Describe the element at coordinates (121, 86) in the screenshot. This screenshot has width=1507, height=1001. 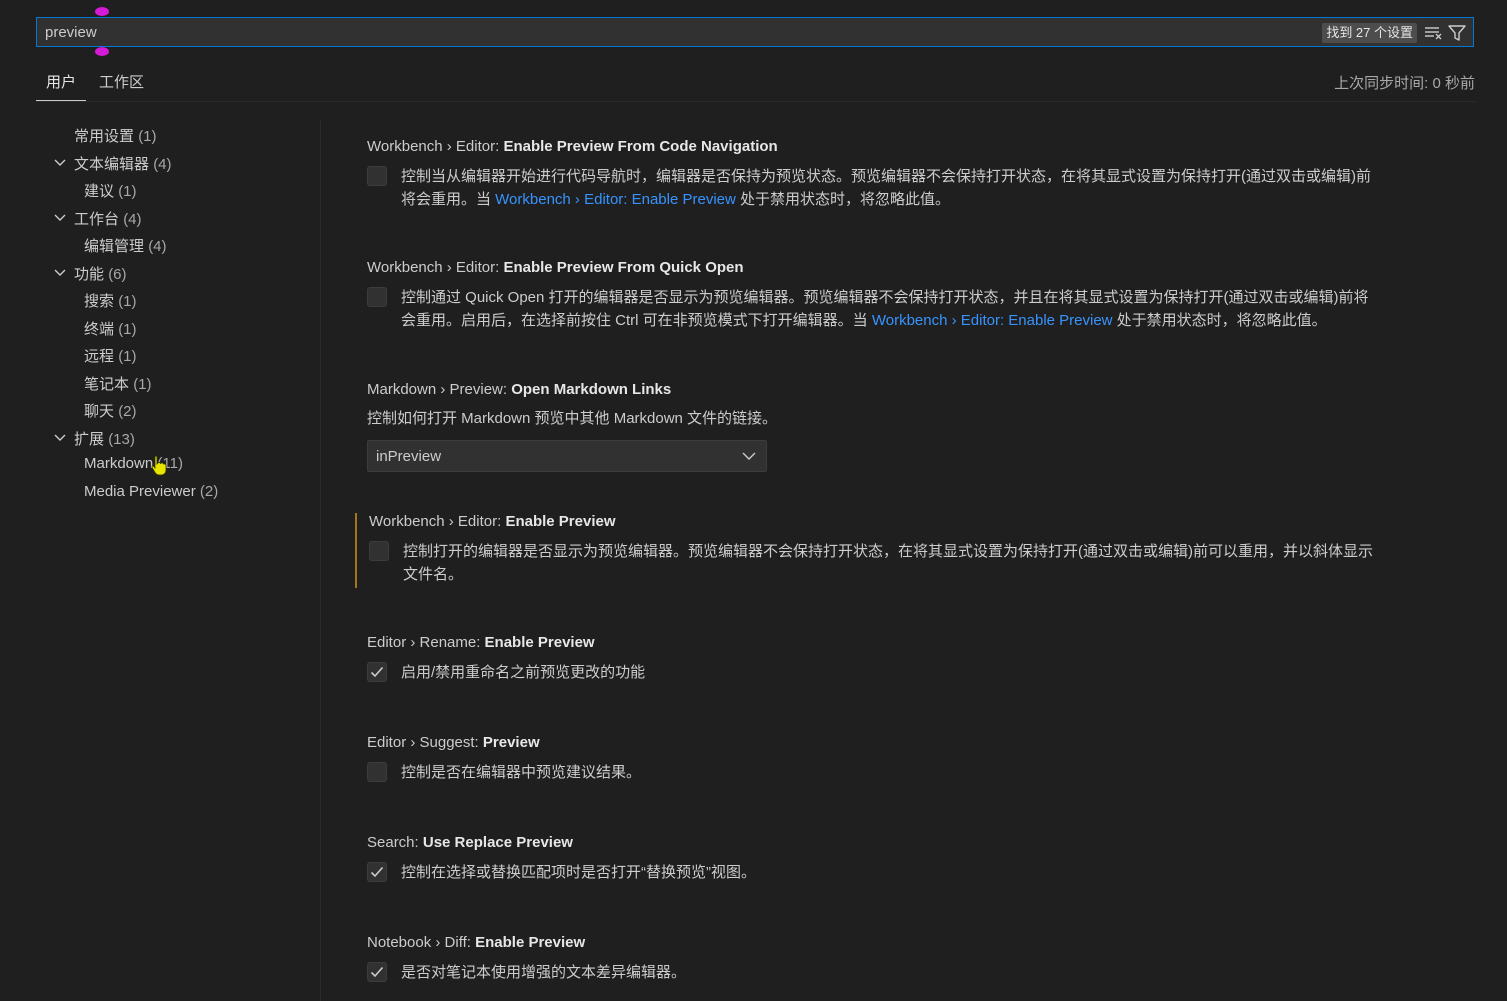
I see `tab-workspace: 工作区` at that location.